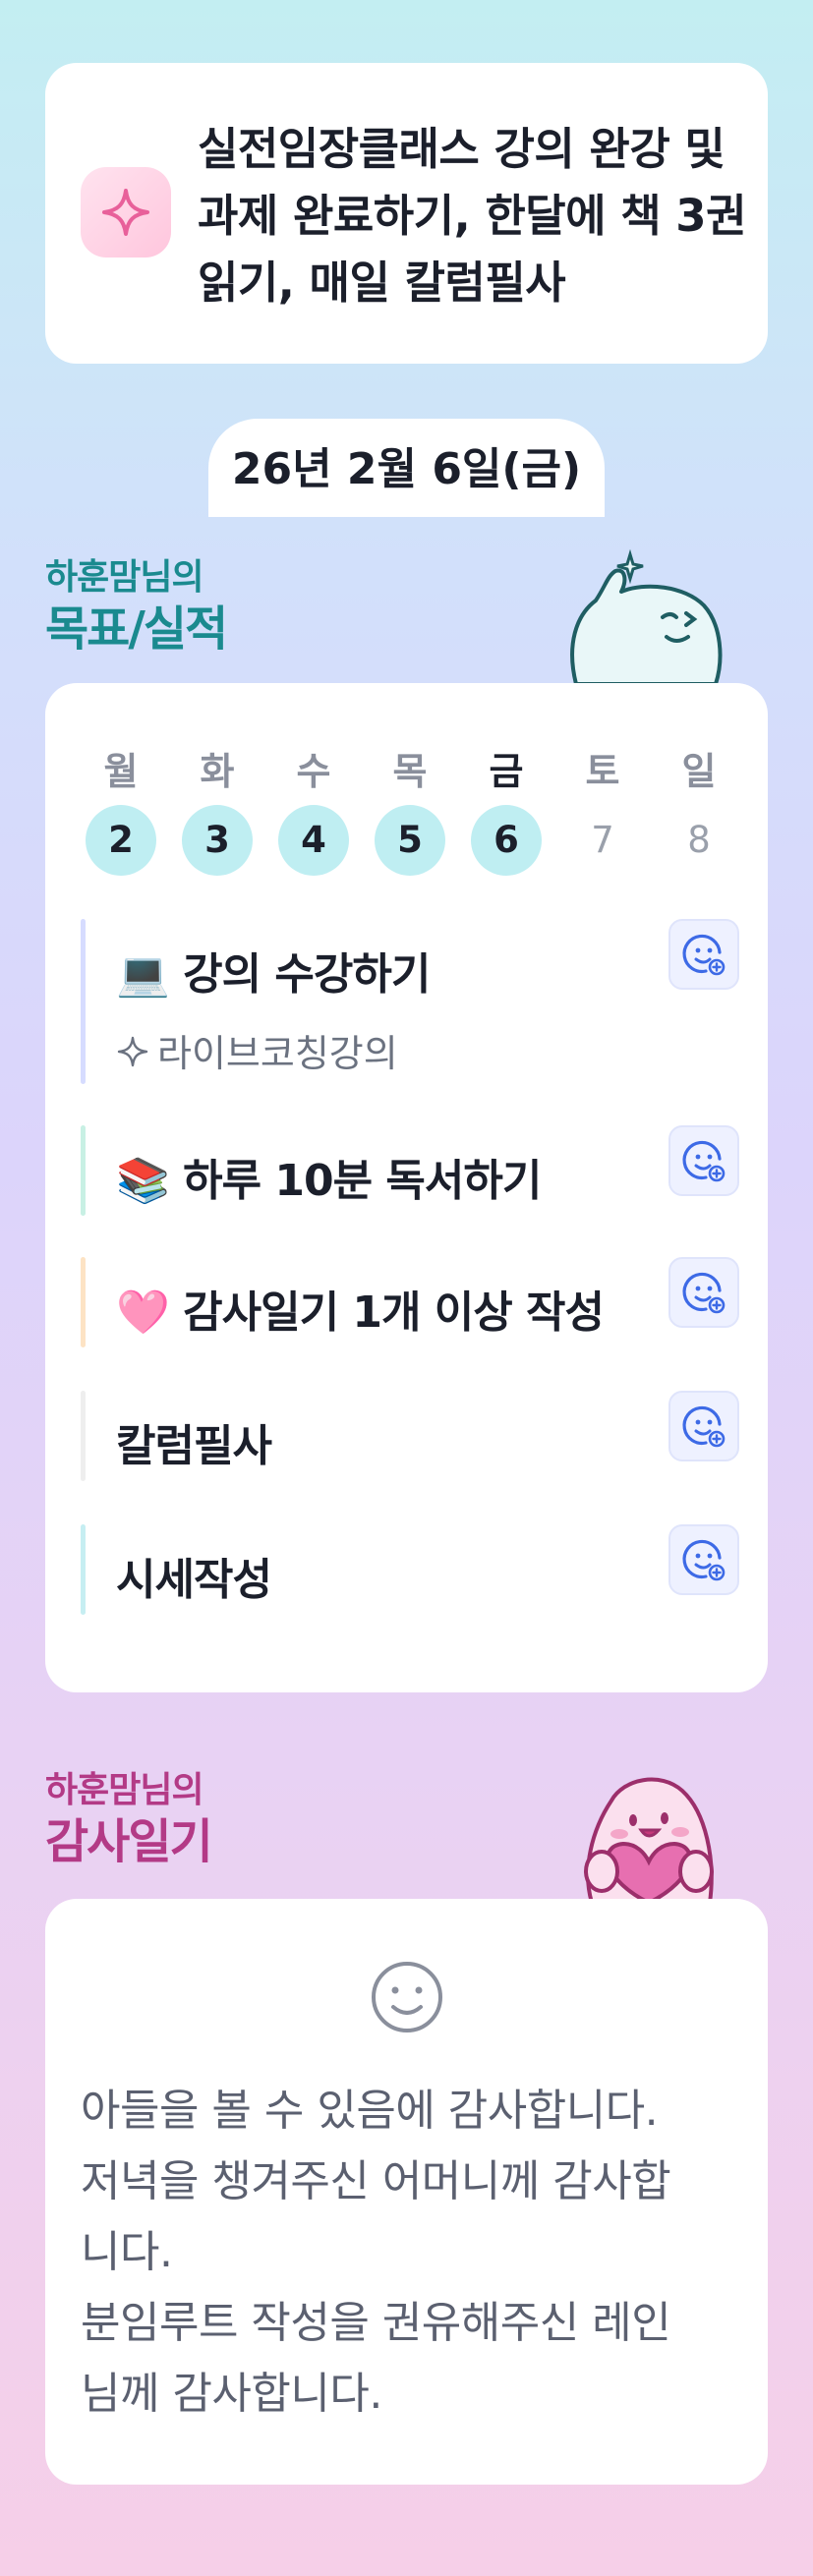 This screenshot has width=813, height=2576. What do you see at coordinates (699, 811) in the screenshot?
I see `day-6: 일8` at bounding box center [699, 811].